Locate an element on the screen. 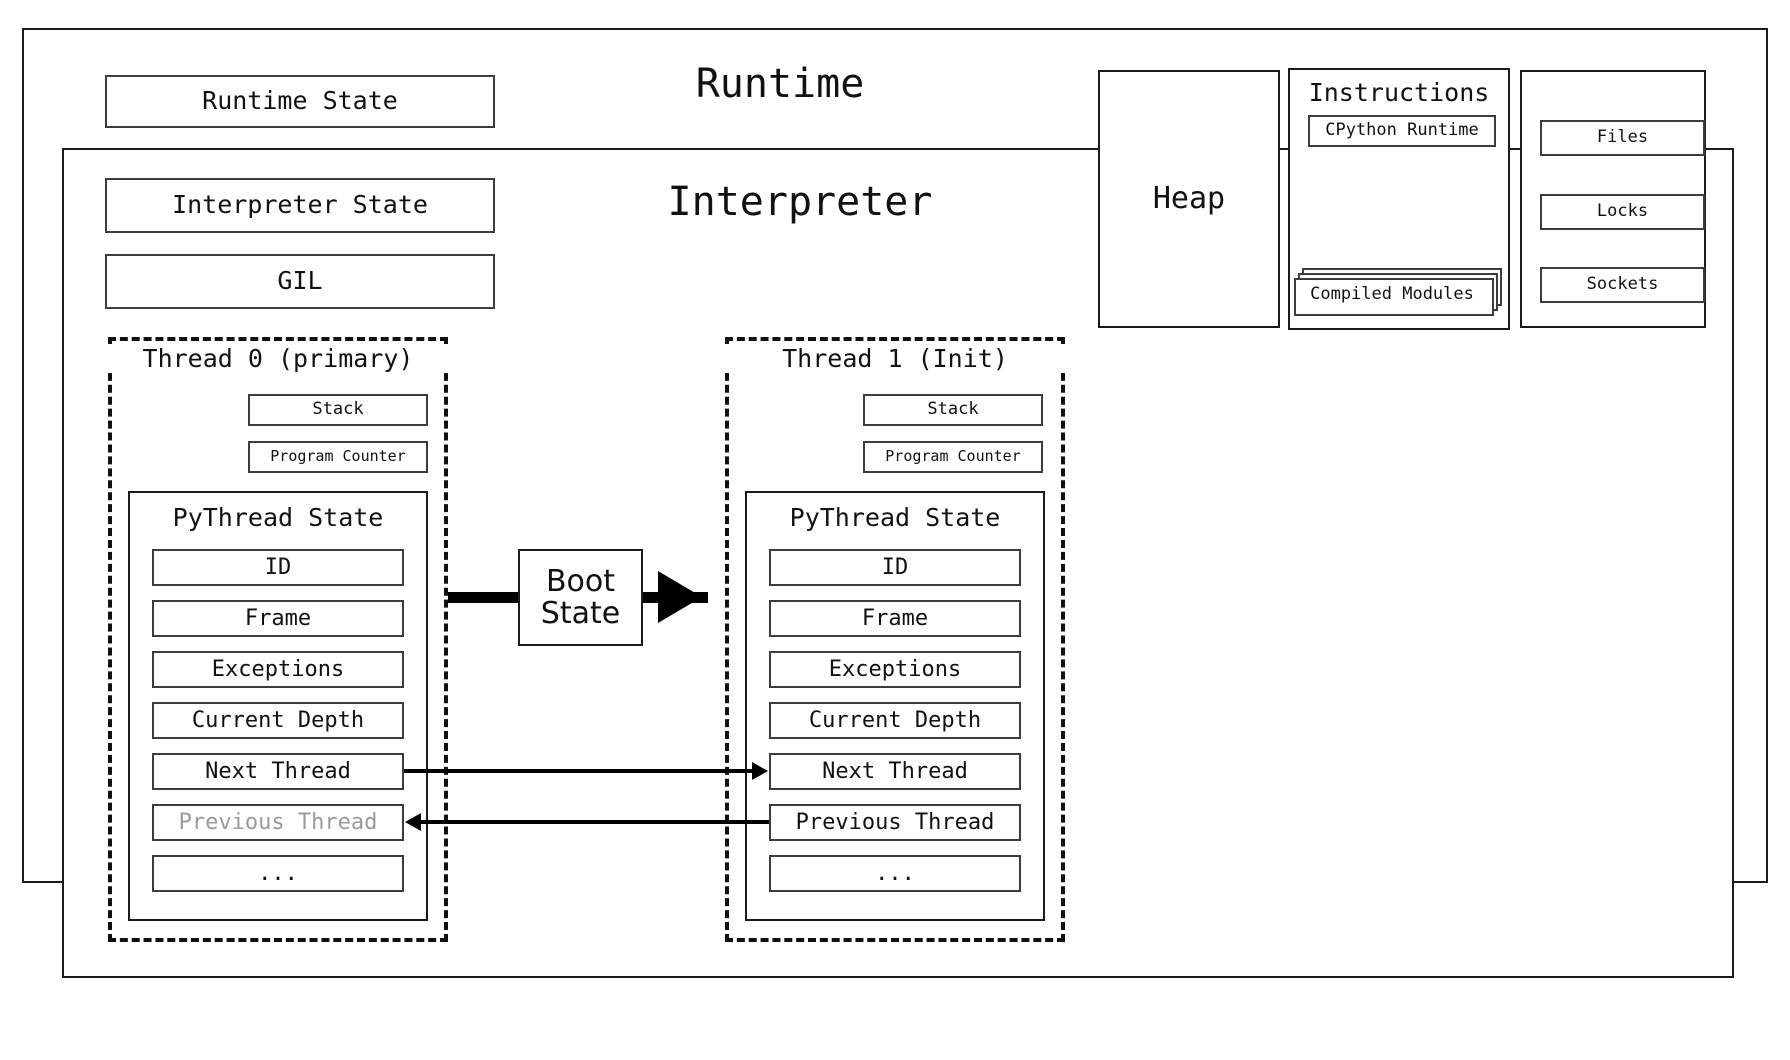 The image size is (1790, 1060). thread-0-field-label: Current Depth is located at coordinates (278, 720).